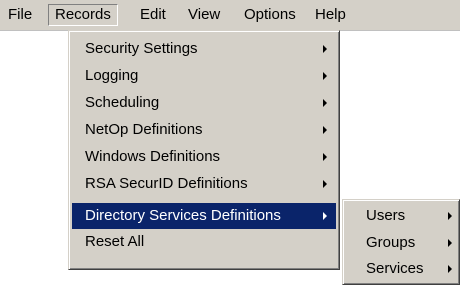 This screenshot has width=460, height=285. Describe the element at coordinates (204, 130) in the screenshot. I see `menu-item-netop-definitions: NetOp Definitions` at that location.